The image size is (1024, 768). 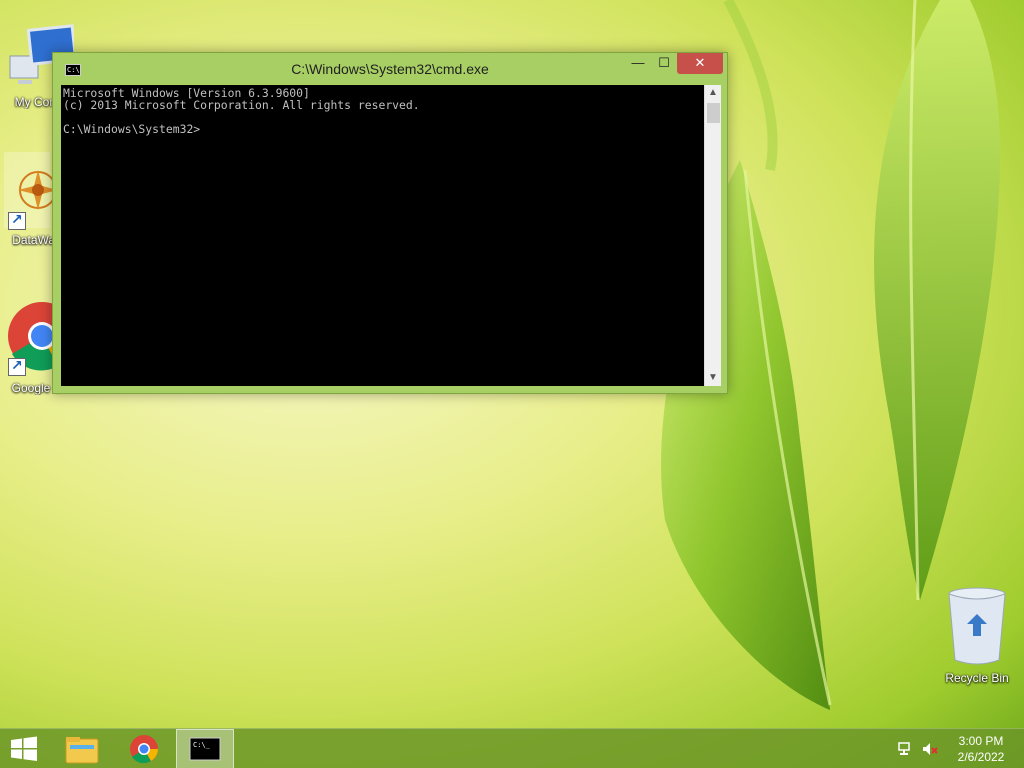 What do you see at coordinates (977, 626) in the screenshot?
I see `recycle-bin-icon` at bounding box center [977, 626].